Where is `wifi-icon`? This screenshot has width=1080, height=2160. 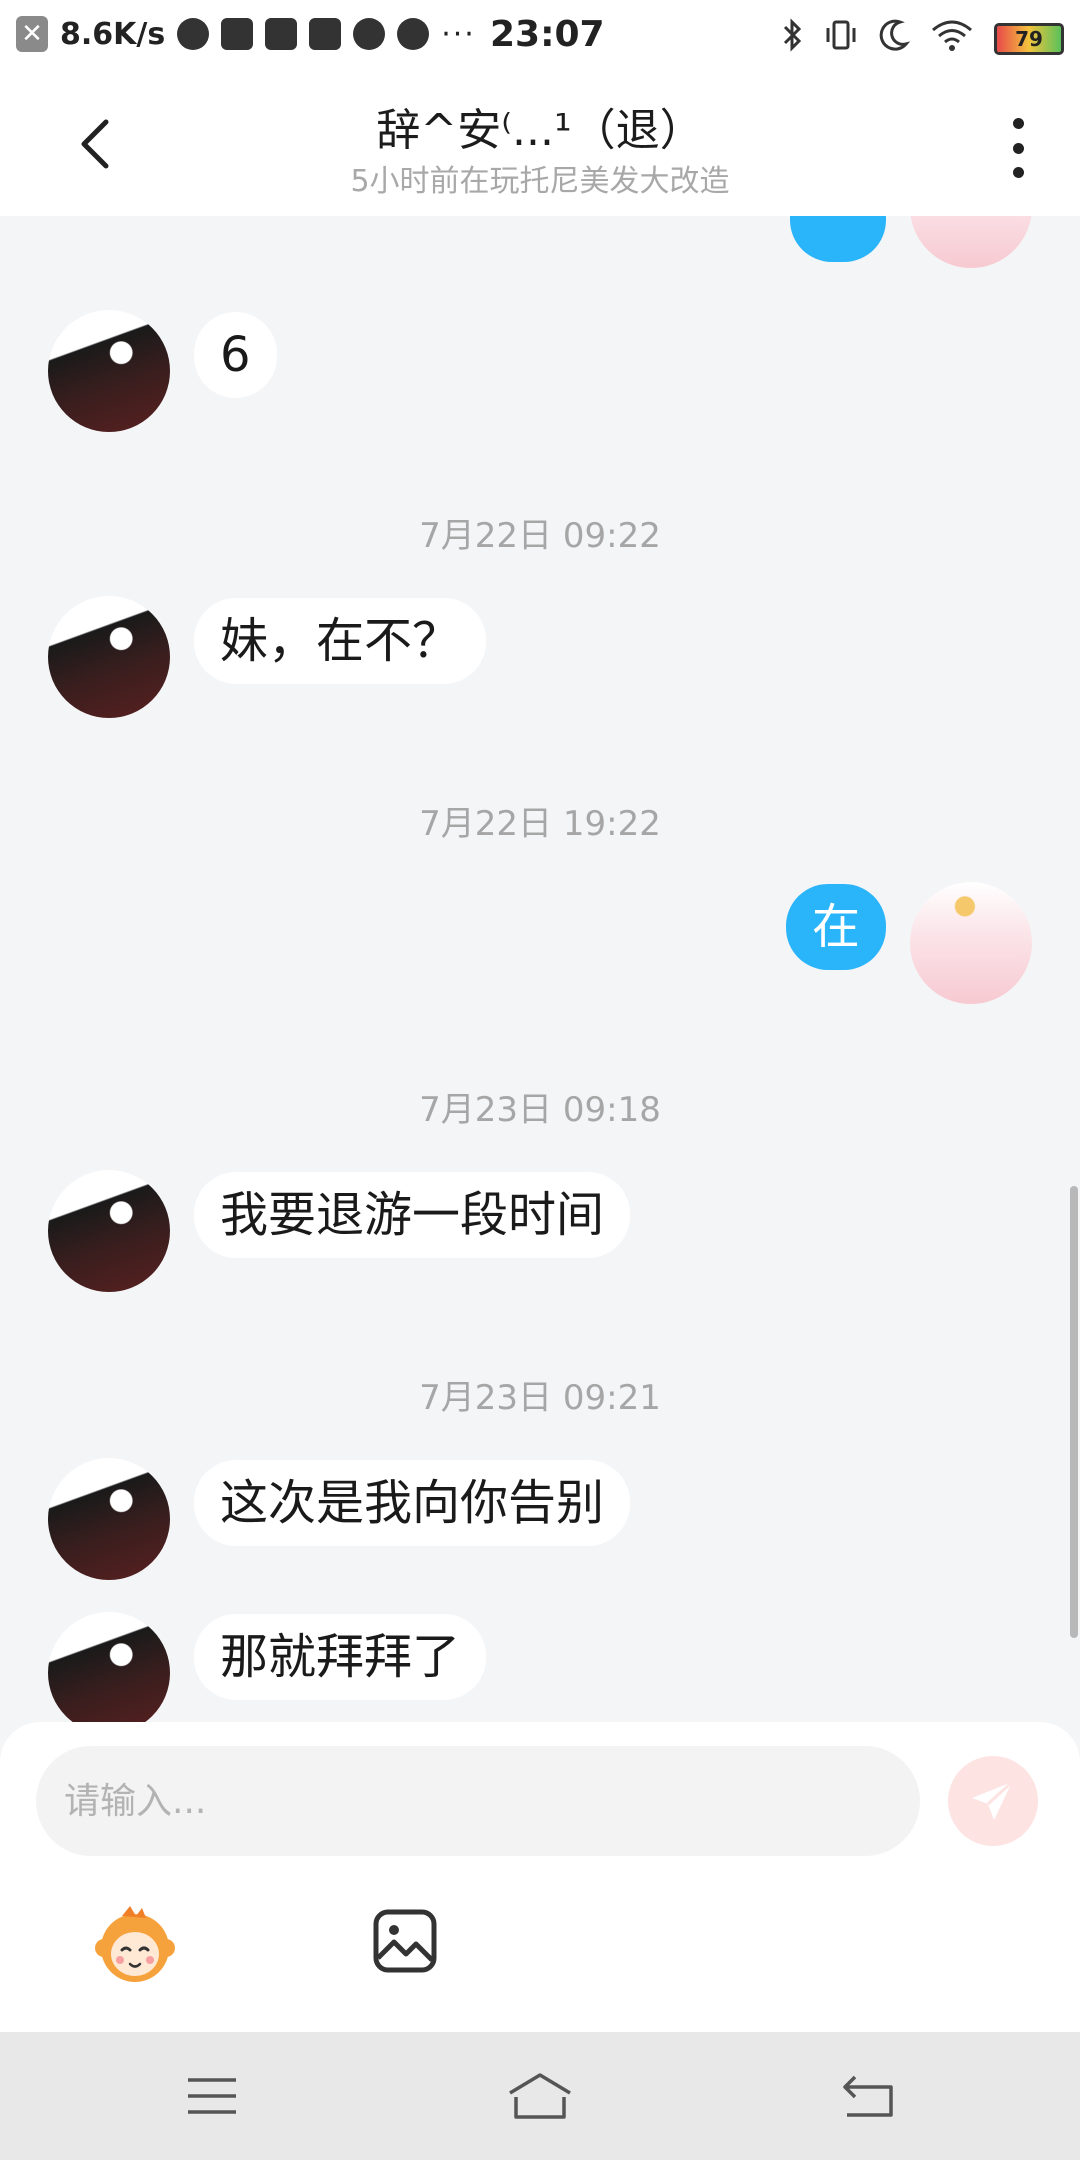 wifi-icon is located at coordinates (952, 39).